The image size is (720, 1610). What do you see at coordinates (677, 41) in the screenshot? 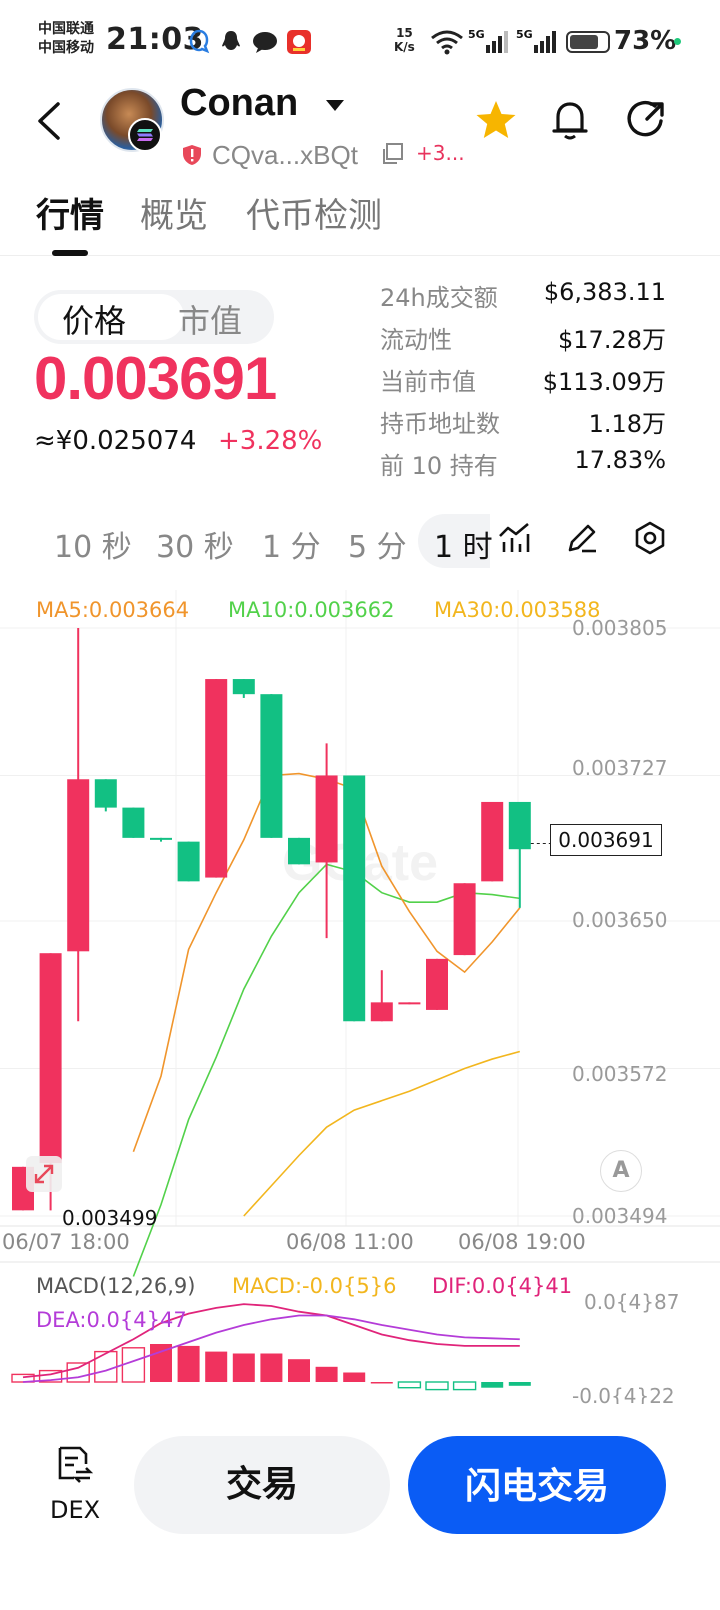
I see `privacy-indicator-dot` at bounding box center [677, 41].